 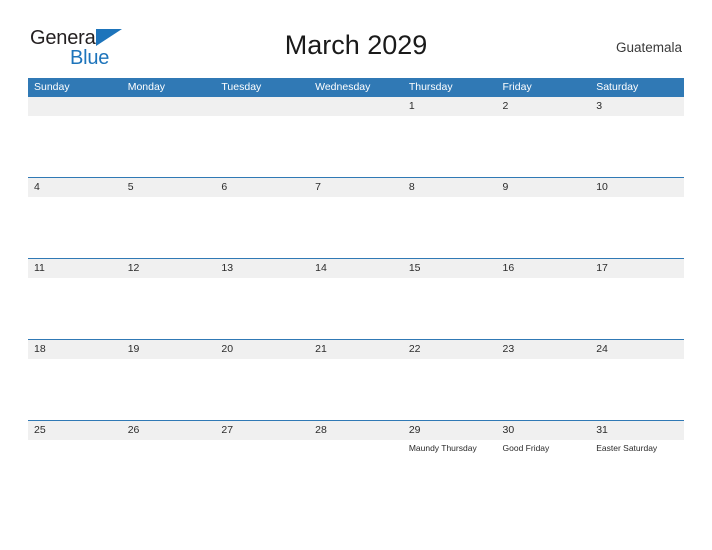 What do you see at coordinates (543, 461) in the screenshot?
I see `calendar-day-cell: 30 Good Friday` at bounding box center [543, 461].